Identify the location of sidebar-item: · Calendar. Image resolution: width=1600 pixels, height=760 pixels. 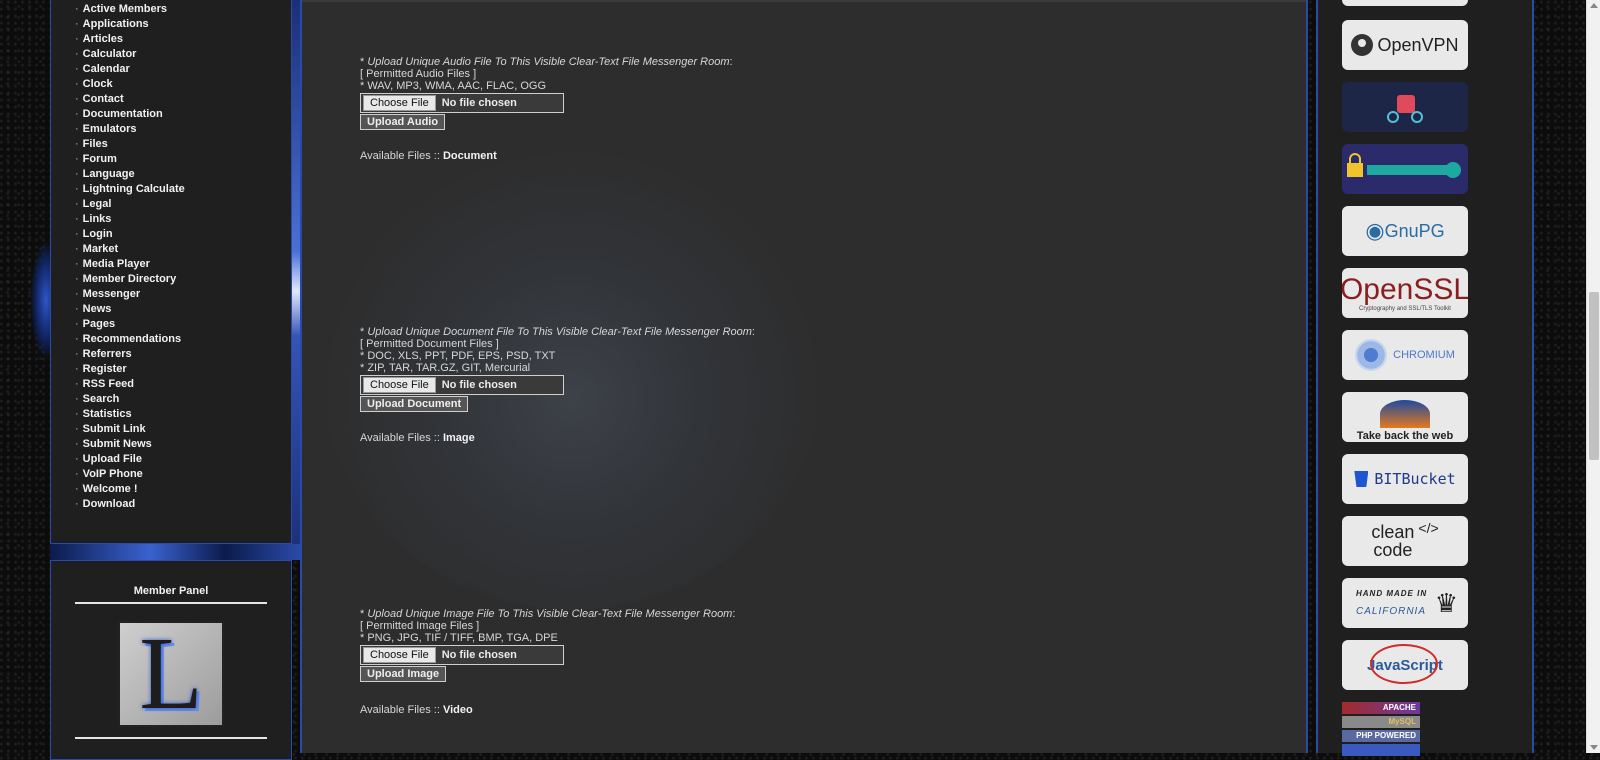
(183, 69).